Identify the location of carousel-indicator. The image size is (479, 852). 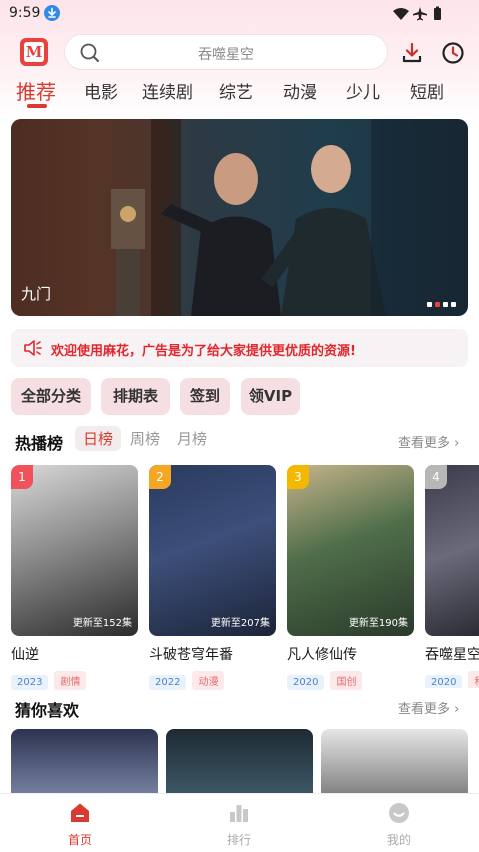
(440, 299).